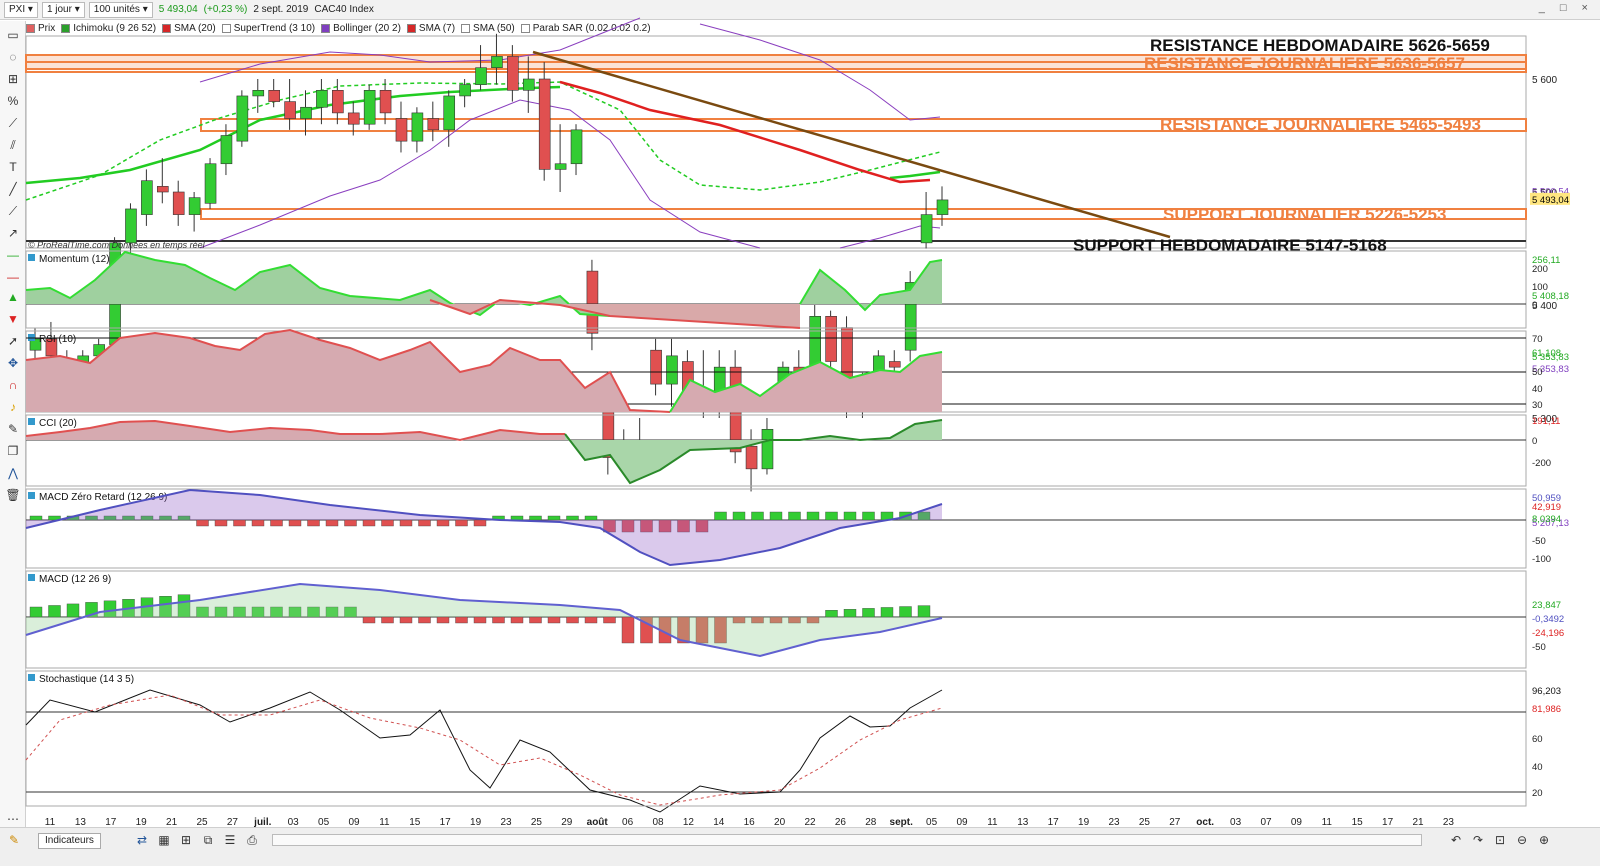 This screenshot has height=866, width=1600. Describe the element at coordinates (348, 371) in the screenshot. I see `rsi-down-area` at that location.